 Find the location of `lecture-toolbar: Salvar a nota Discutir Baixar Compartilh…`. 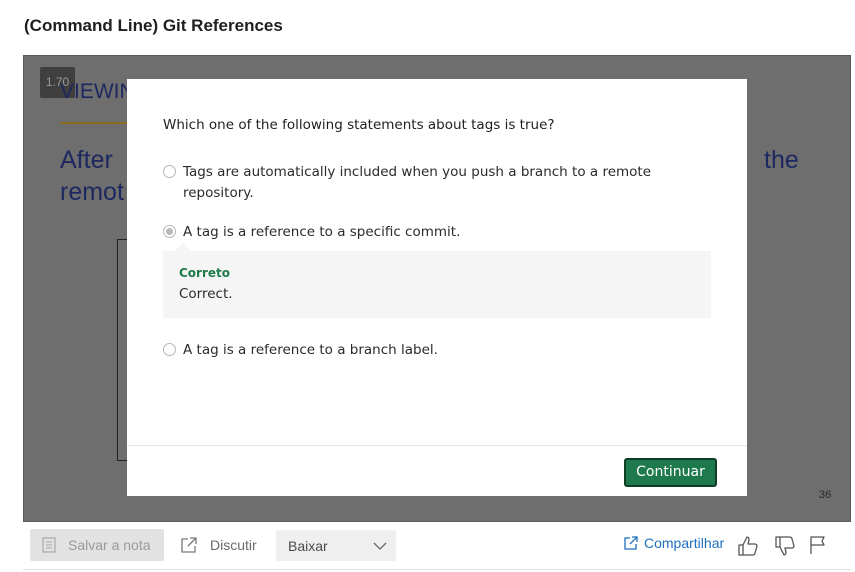

lecture-toolbar: Salvar a nota Discutir Baixar Compartilh… is located at coordinates (437, 546).